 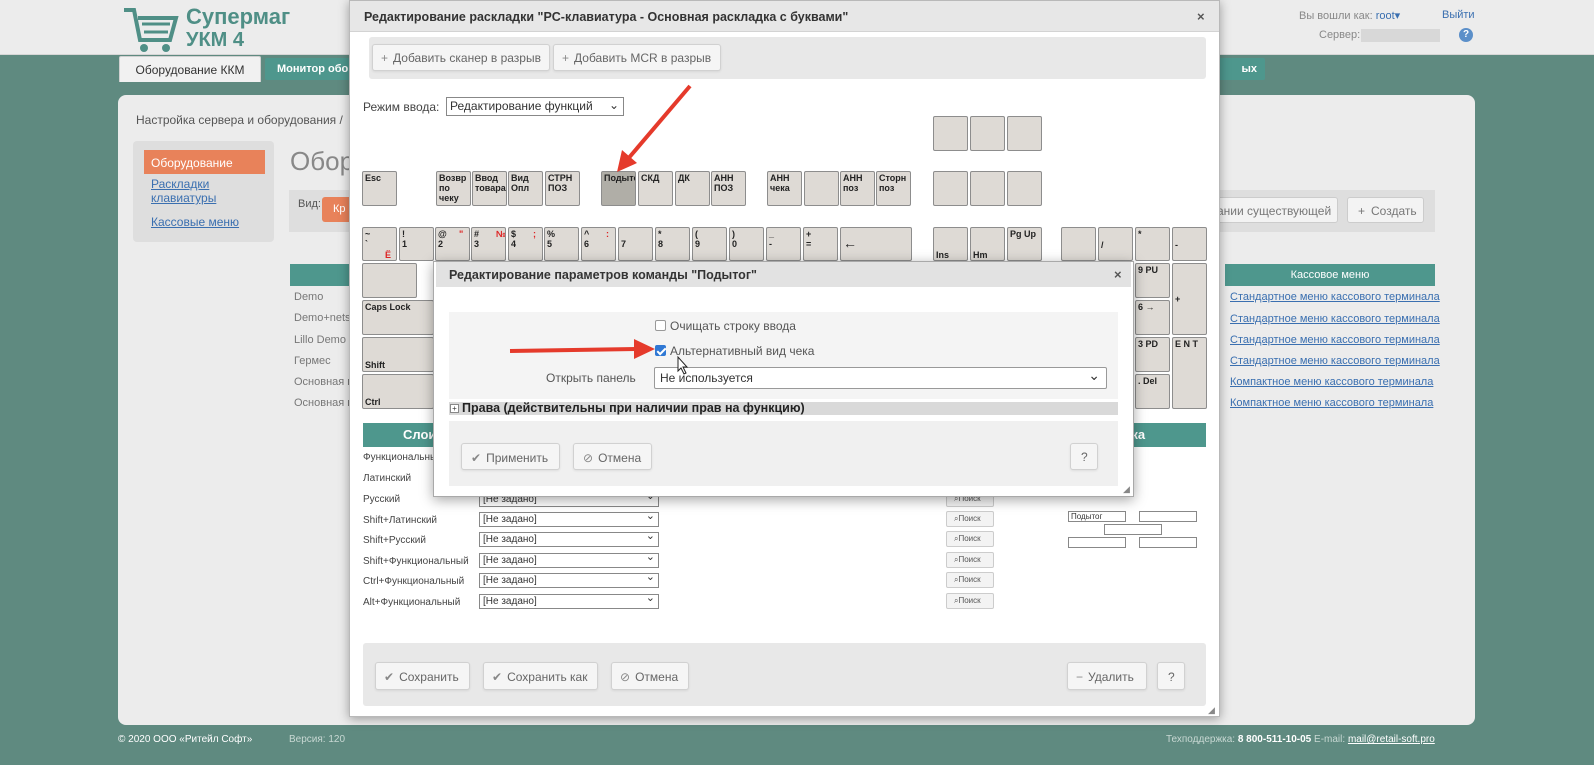 What do you see at coordinates (784, 188) in the screenshot?
I see `key-cancel-receipt: АНН чека` at bounding box center [784, 188].